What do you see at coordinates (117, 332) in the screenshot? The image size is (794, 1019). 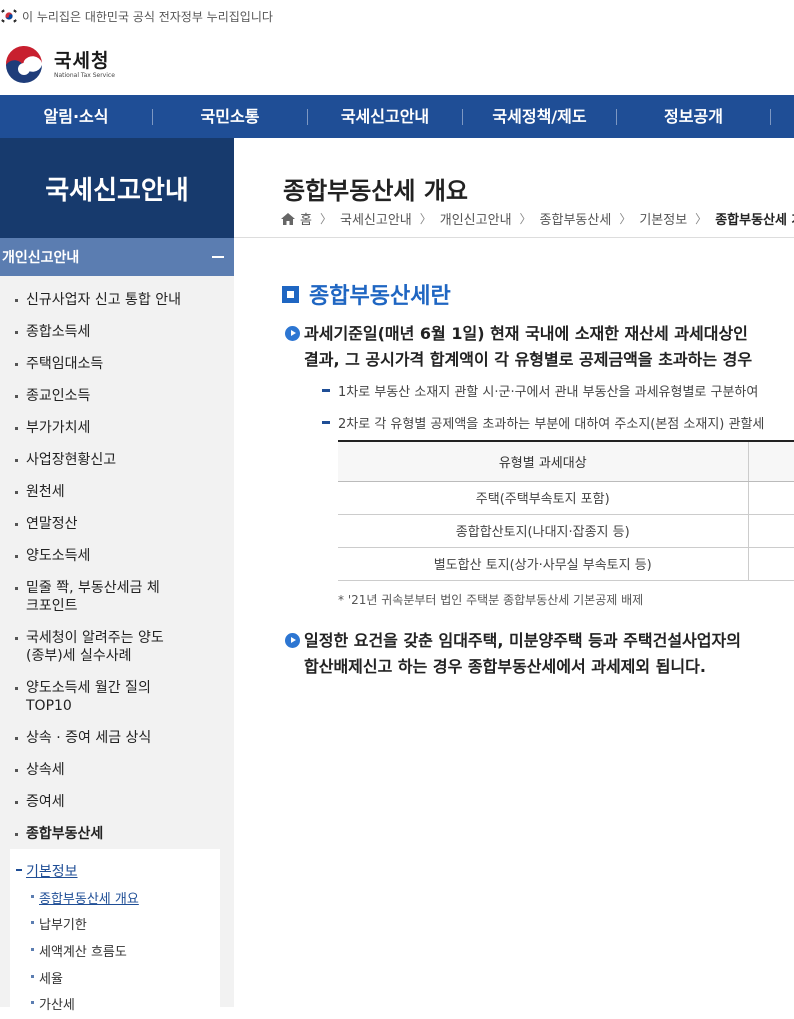 I see `sidebar-item: 종합소득세` at bounding box center [117, 332].